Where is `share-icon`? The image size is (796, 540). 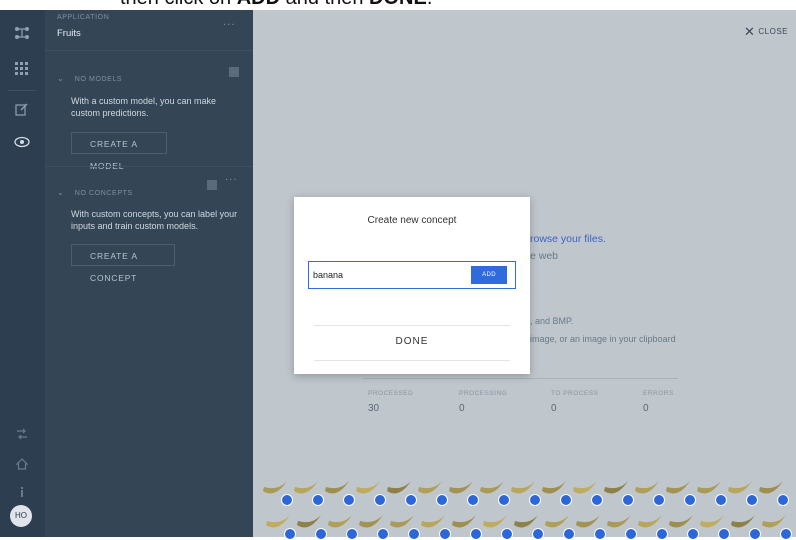 share-icon is located at coordinates (22, 436).